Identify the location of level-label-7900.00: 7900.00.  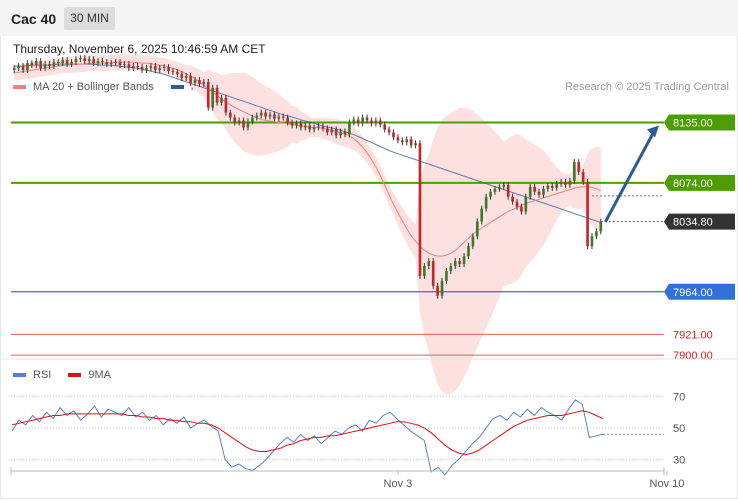
(693, 356).